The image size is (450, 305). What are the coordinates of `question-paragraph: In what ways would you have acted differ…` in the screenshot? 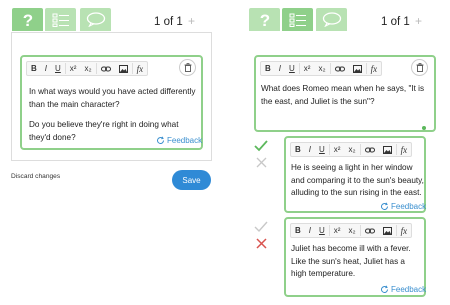 It's located at (112, 98).